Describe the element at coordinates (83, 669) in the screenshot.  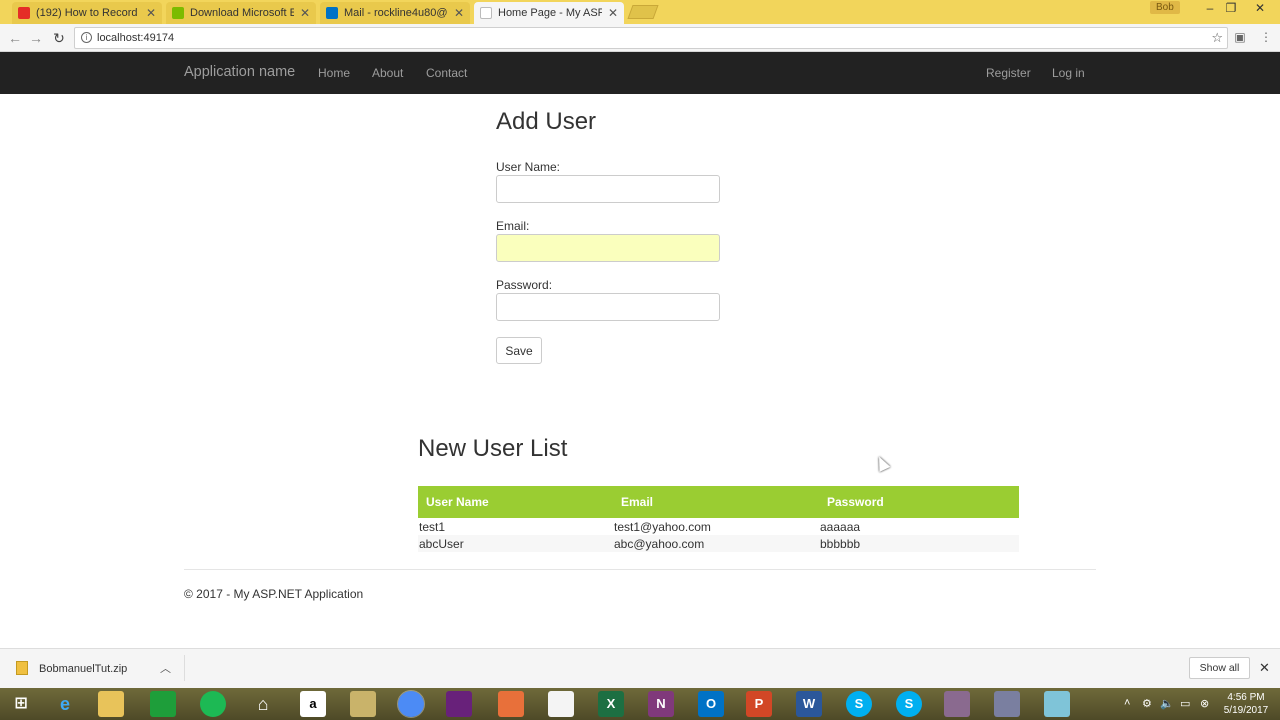
I see `download-filename: BobmanuelTut.zip` at that location.